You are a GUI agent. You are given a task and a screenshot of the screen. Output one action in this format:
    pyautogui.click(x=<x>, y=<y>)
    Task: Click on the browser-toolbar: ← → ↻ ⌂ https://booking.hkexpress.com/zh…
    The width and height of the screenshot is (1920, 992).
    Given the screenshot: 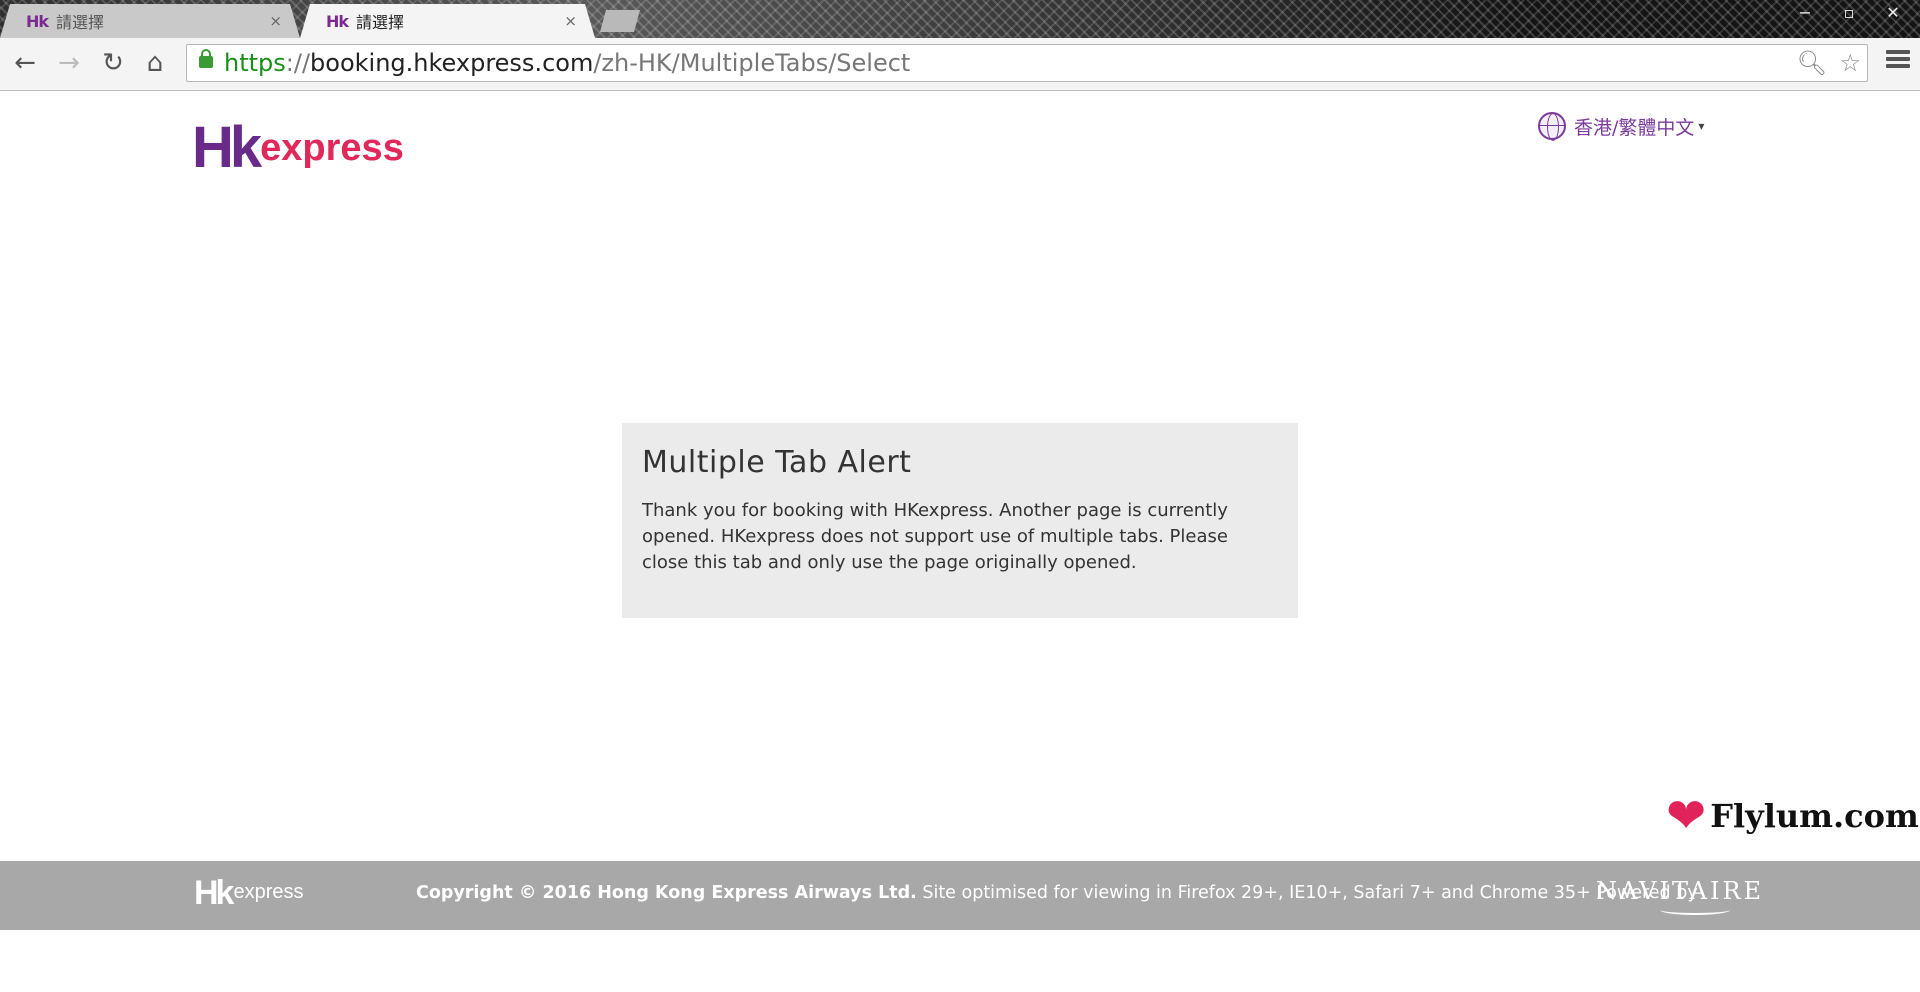 What is the action you would take?
    pyautogui.click(x=960, y=64)
    